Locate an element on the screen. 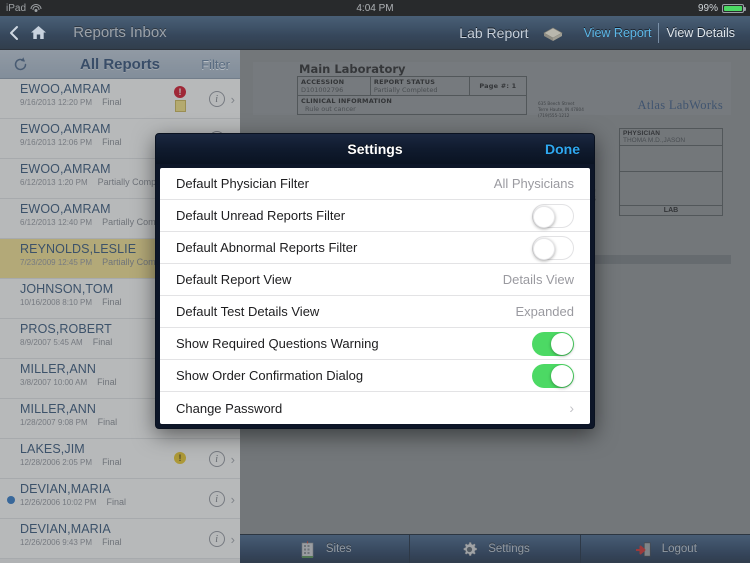 The image size is (750, 563). segment-view-details: View Details is located at coordinates (700, 33).